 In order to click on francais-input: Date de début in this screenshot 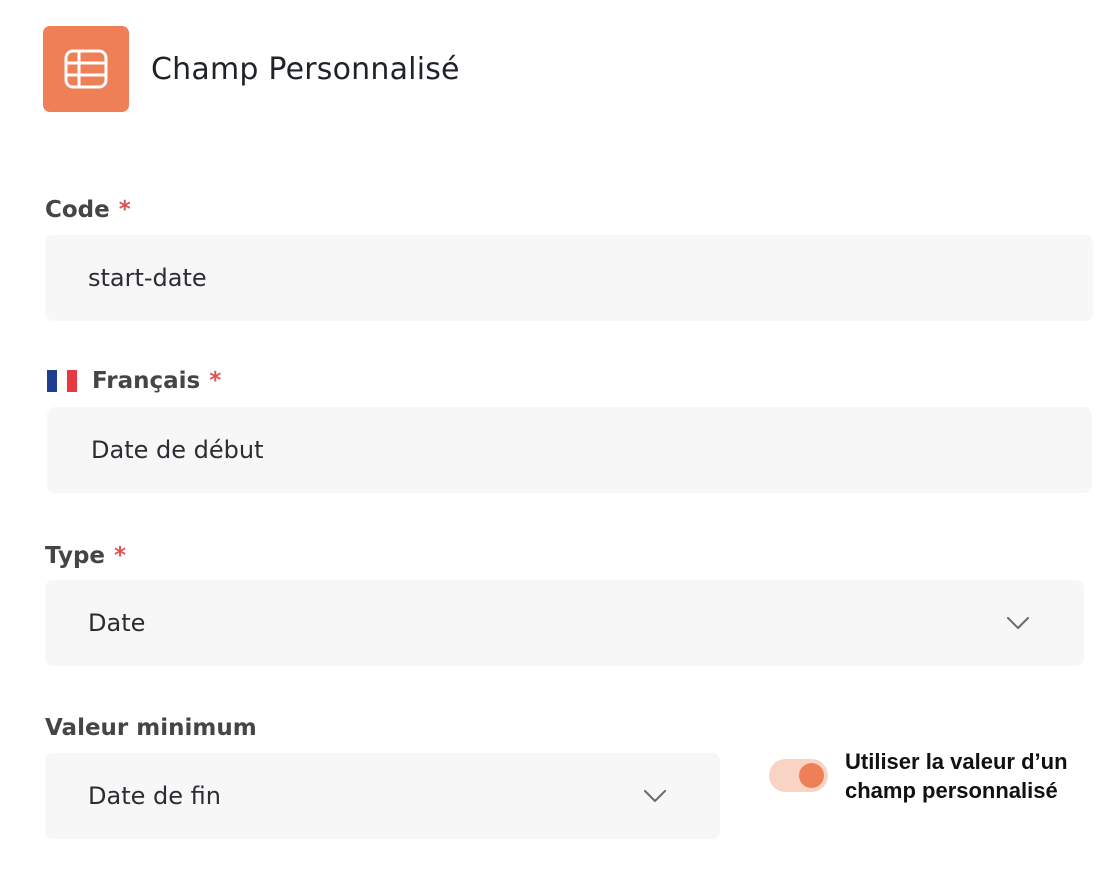, I will do `click(569, 450)`.